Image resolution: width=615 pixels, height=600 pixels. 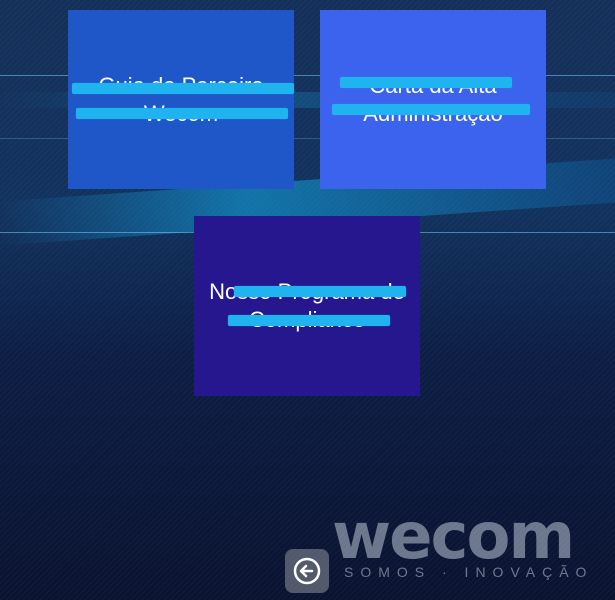 I want to click on back-button, so click(x=307, y=571).